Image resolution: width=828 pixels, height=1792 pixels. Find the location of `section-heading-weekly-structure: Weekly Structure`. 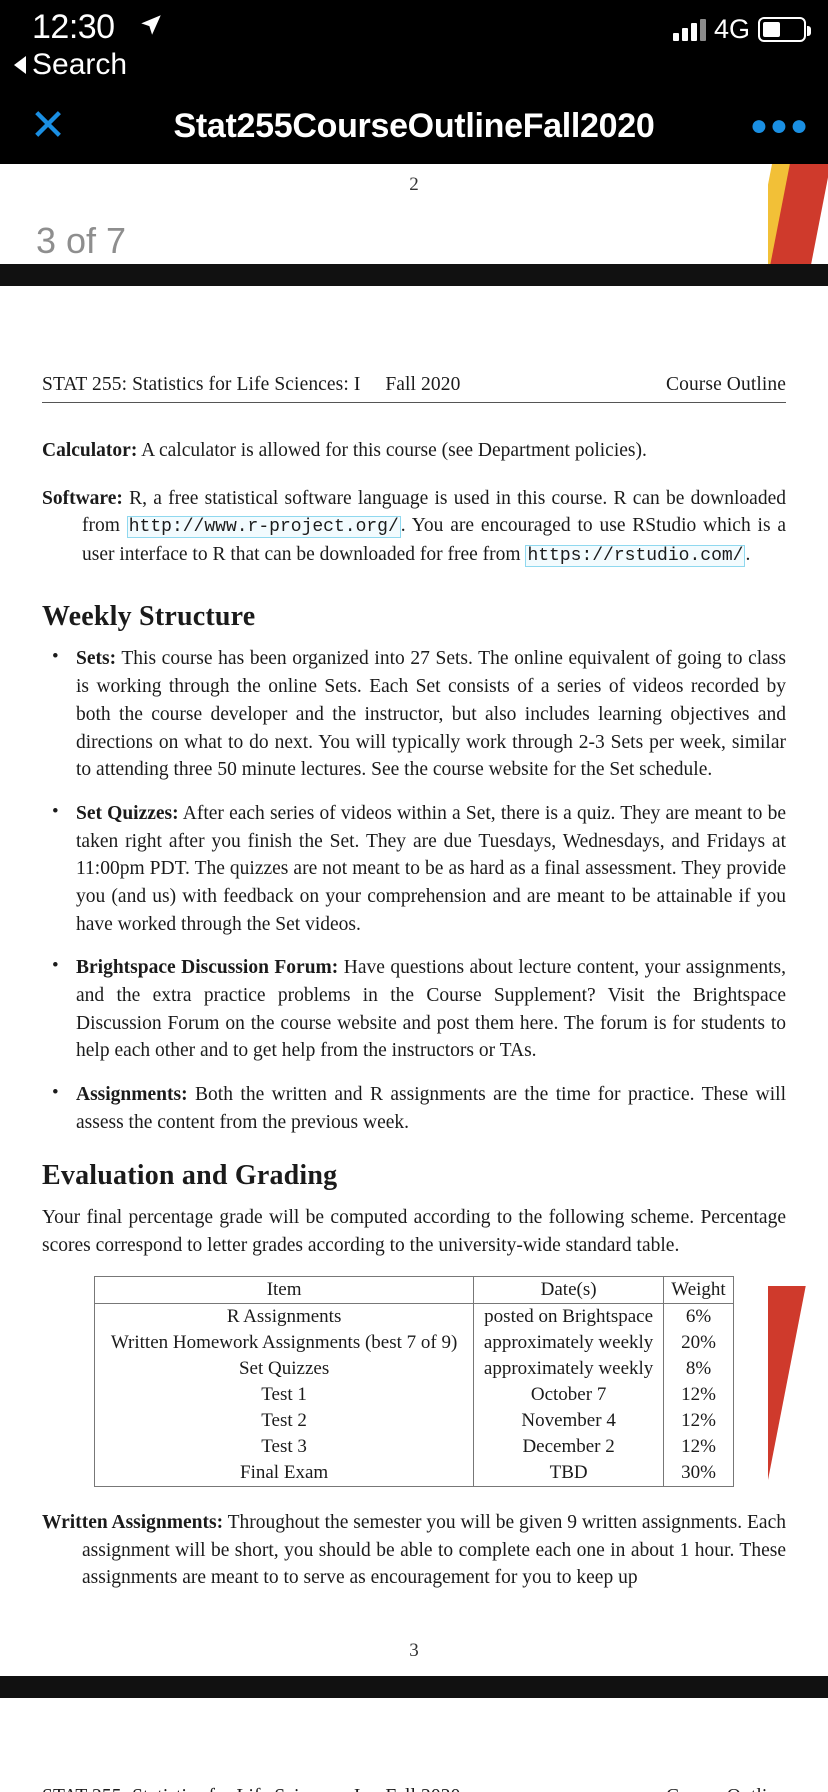

section-heading-weekly-structure: Weekly Structure is located at coordinates (149, 617).